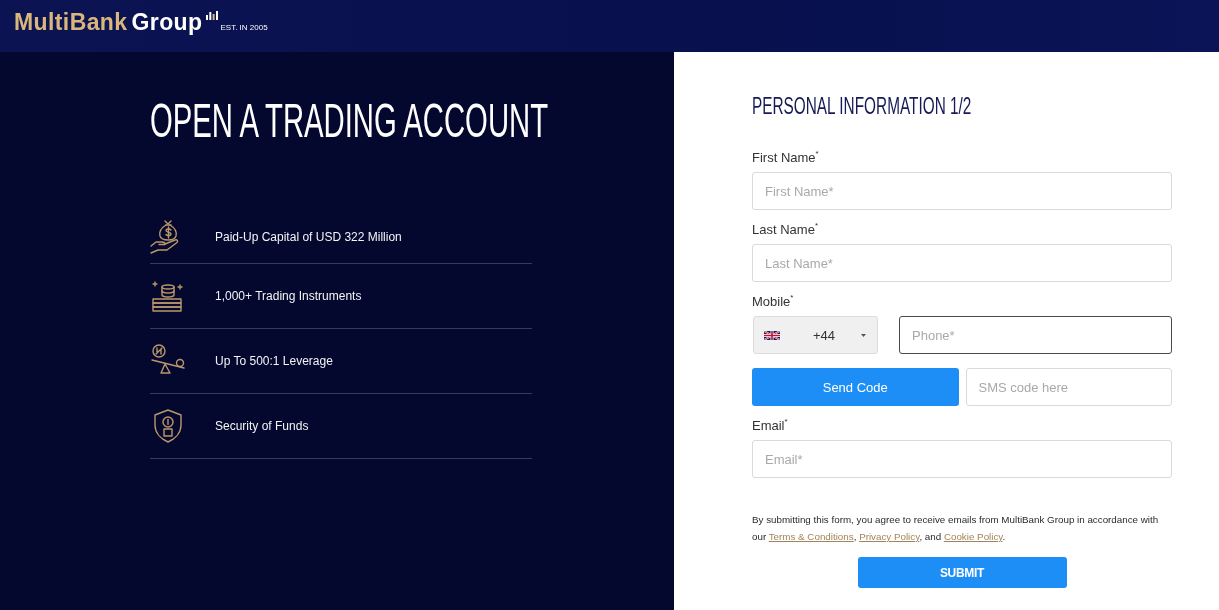  What do you see at coordinates (962, 459) in the screenshot?
I see `input-field: Email*` at bounding box center [962, 459].